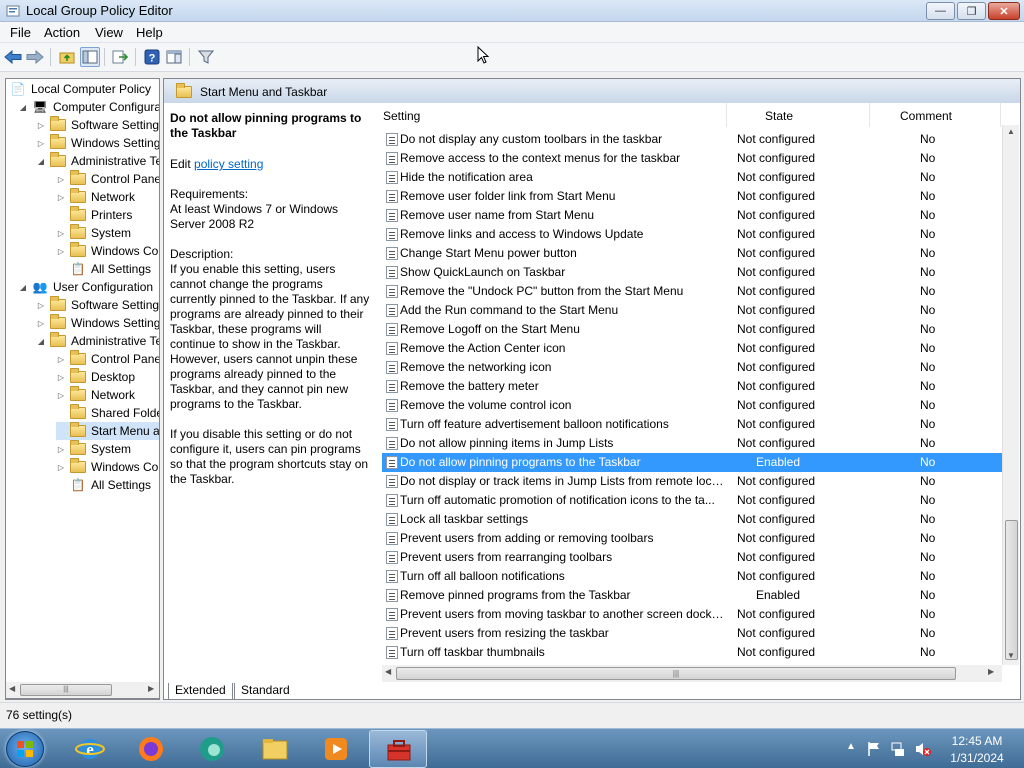  I want to click on column-header-state: State, so click(779, 116).